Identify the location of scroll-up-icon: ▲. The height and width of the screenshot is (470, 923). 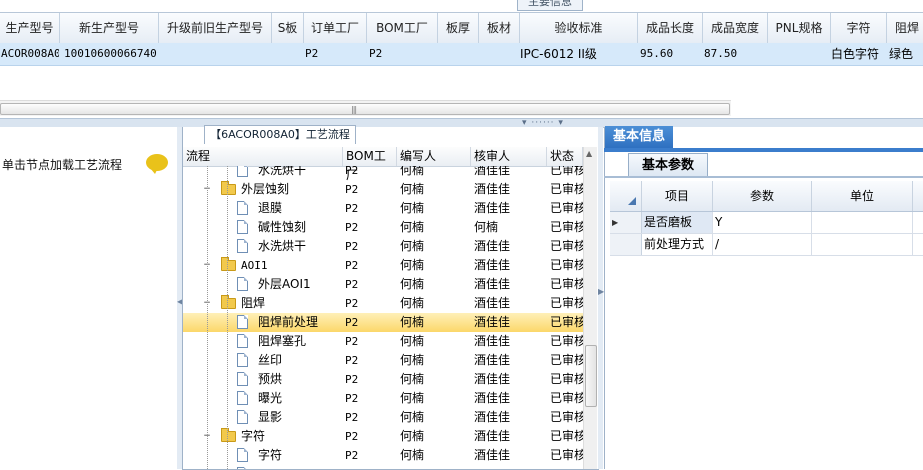
(589, 153).